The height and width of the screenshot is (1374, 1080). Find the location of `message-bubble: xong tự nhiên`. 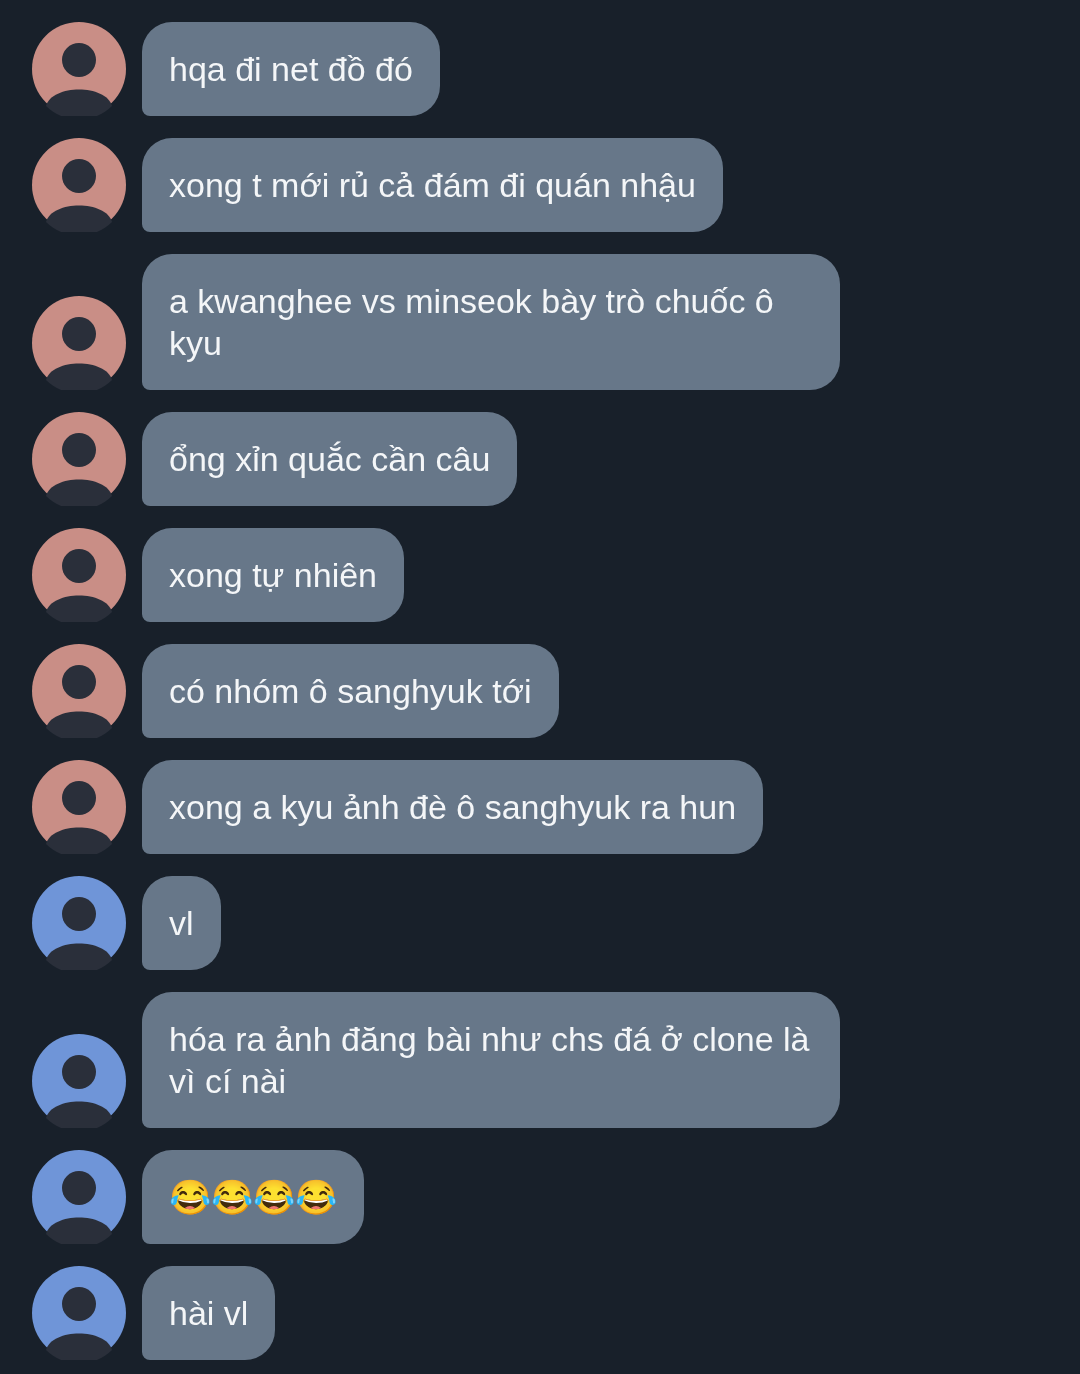

message-bubble: xong tự nhiên is located at coordinates (273, 575).